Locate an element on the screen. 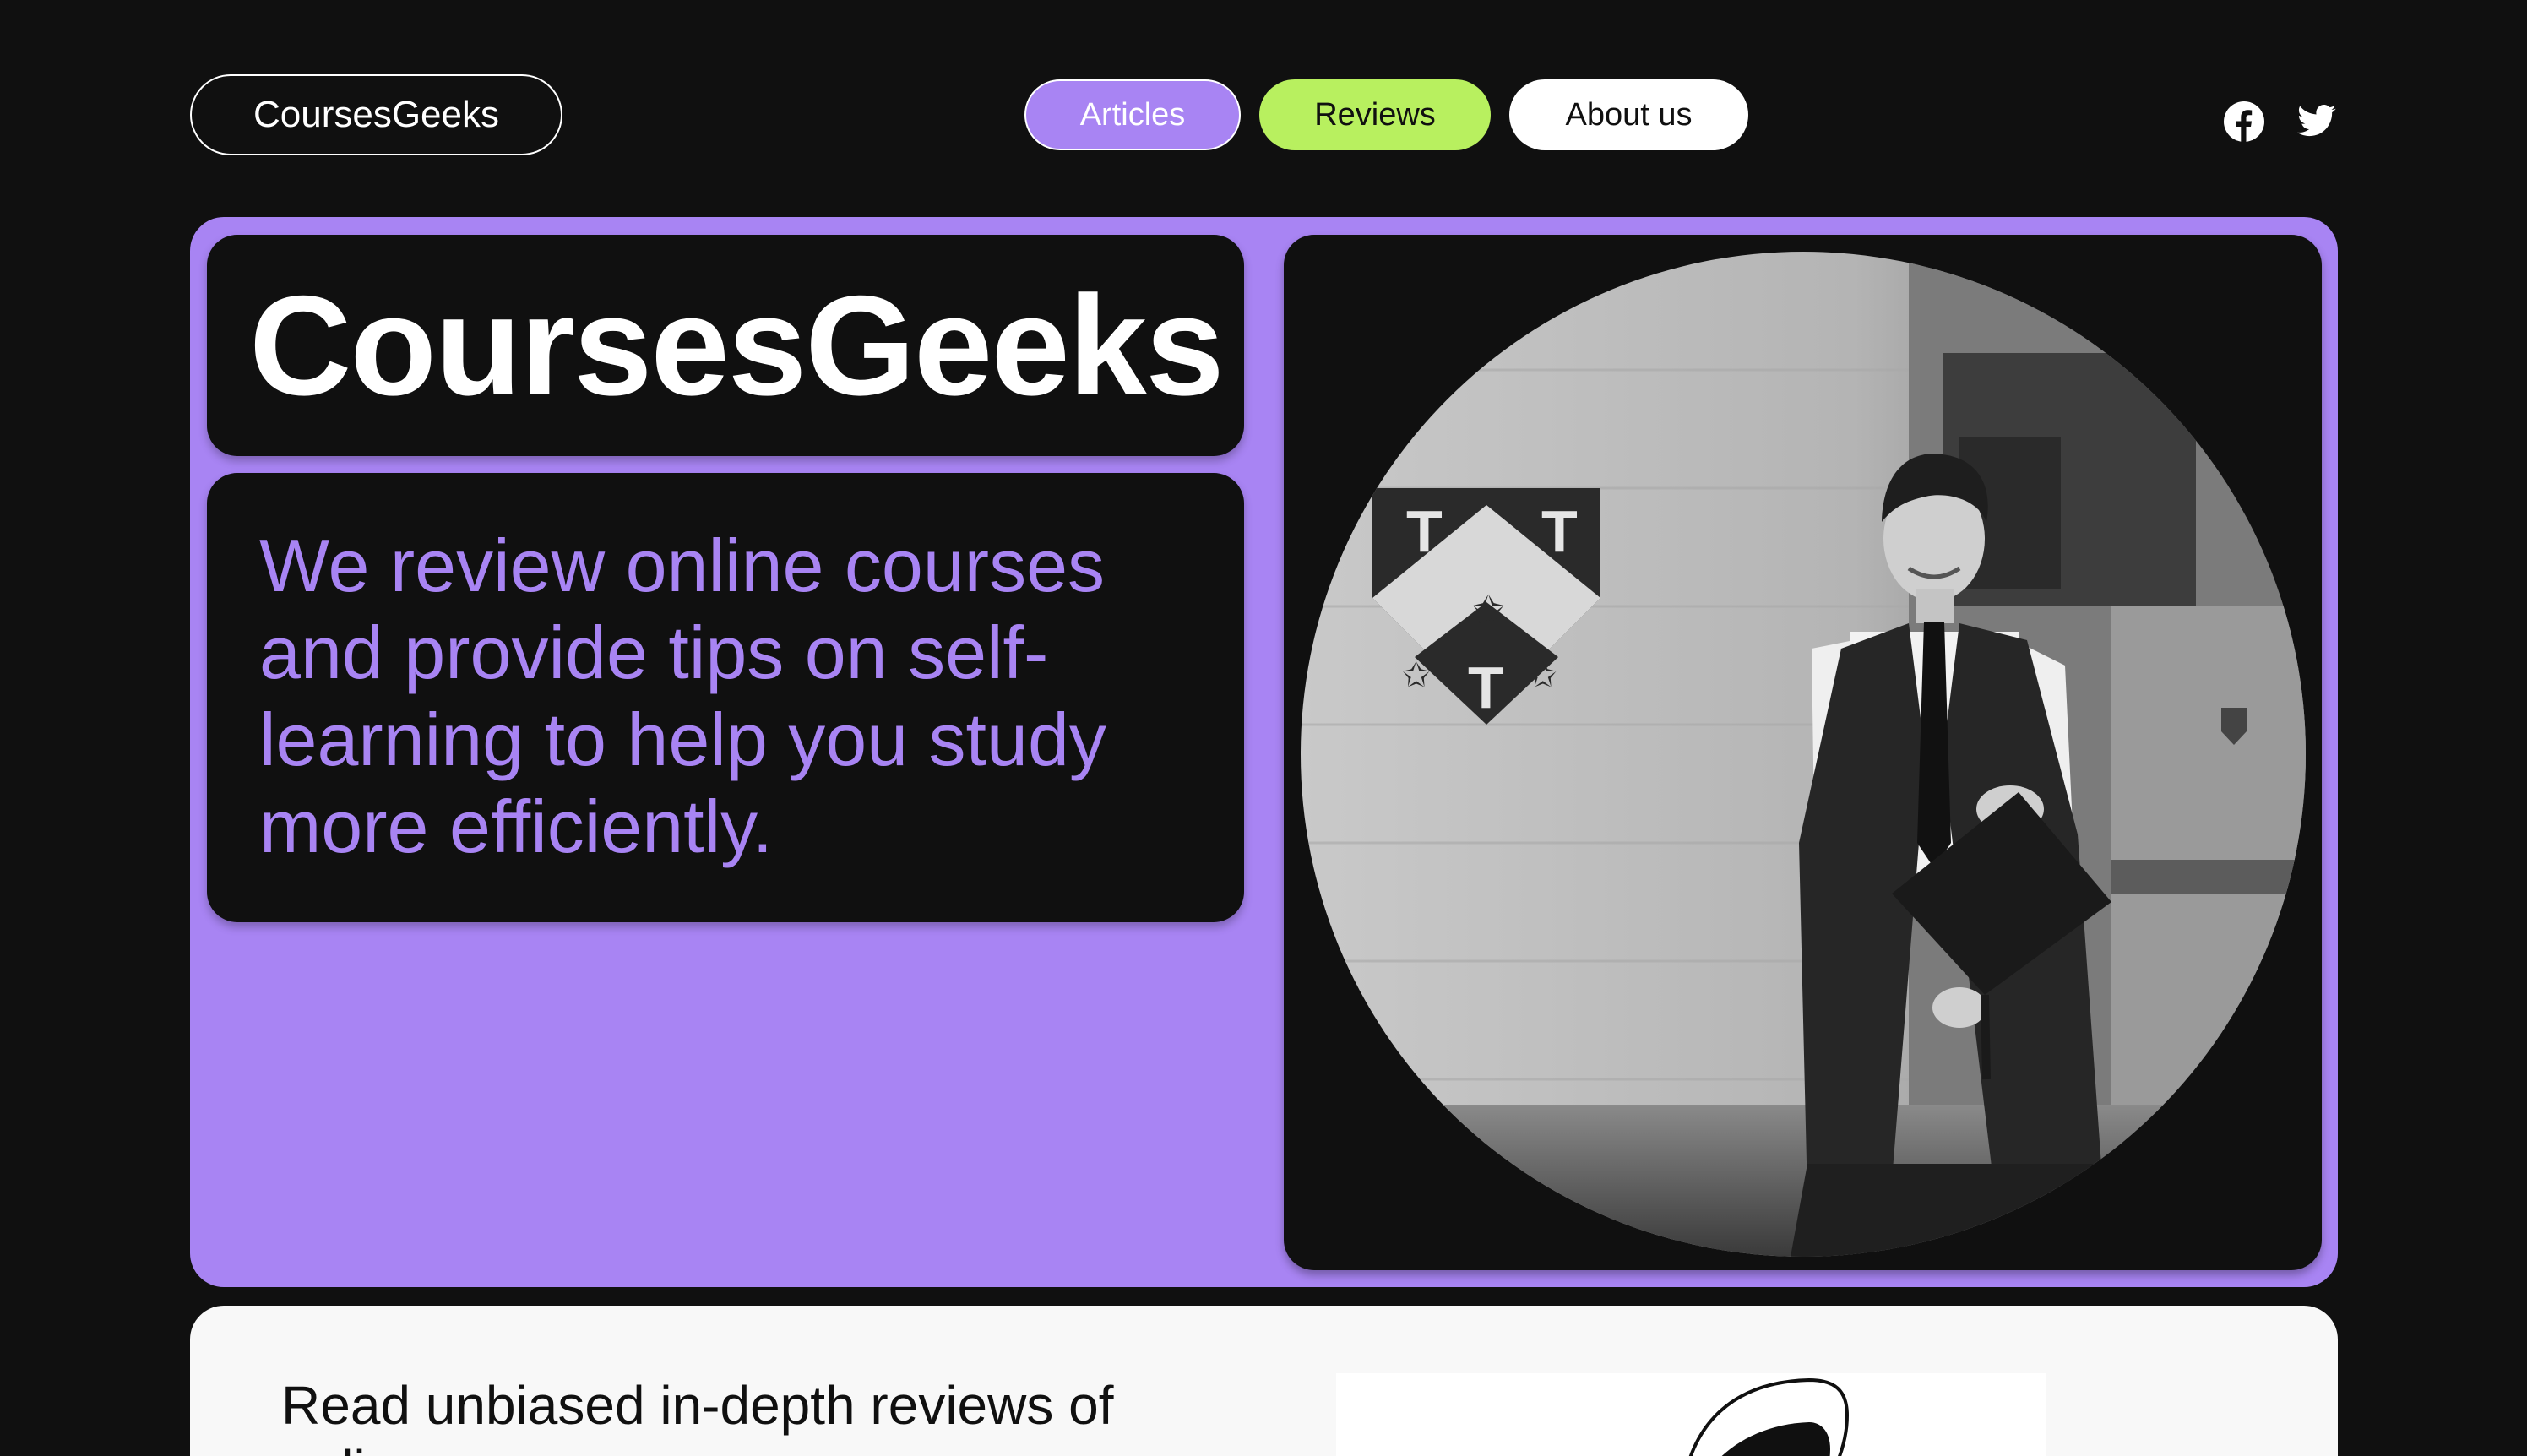 This screenshot has width=2527, height=1456. reviews-illustration: ☆ is located at coordinates (1691, 1414).